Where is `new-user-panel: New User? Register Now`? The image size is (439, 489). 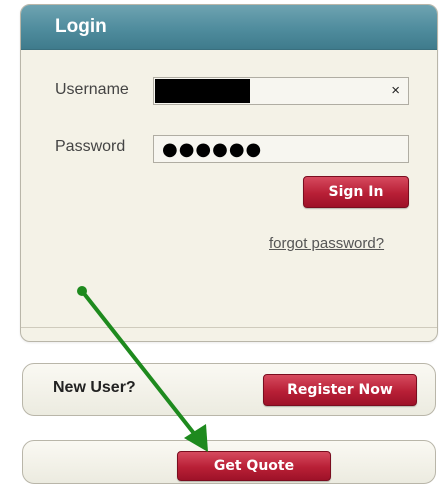
new-user-panel: New User? Register Now is located at coordinates (229, 389).